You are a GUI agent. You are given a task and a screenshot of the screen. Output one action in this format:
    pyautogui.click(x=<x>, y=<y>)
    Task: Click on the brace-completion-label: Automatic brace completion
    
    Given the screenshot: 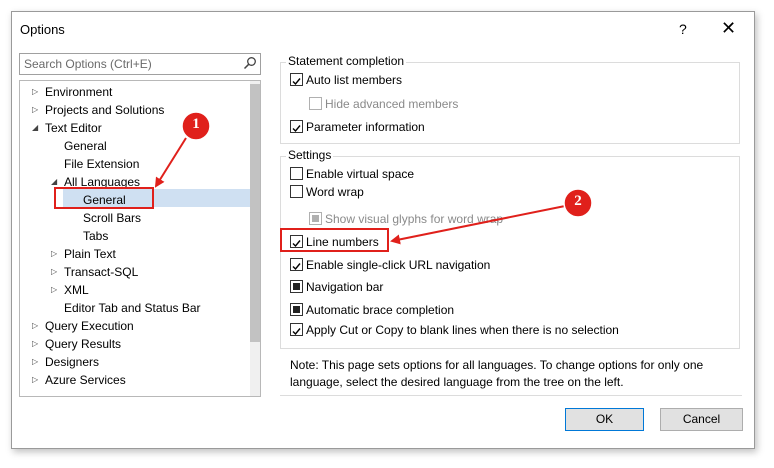 What is the action you would take?
    pyautogui.click(x=380, y=310)
    